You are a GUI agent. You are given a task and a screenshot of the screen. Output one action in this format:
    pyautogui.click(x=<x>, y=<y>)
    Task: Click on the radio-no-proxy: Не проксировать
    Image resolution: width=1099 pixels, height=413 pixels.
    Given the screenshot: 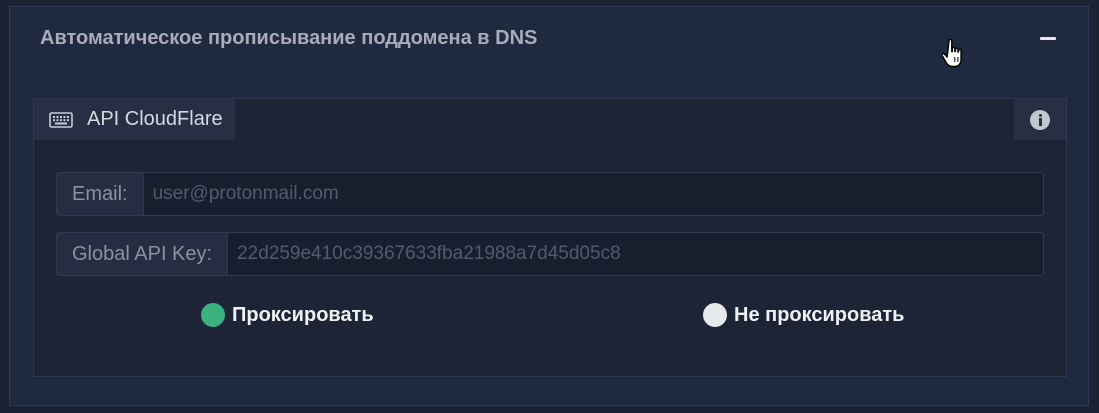 What is the action you would take?
    pyautogui.click(x=803, y=315)
    